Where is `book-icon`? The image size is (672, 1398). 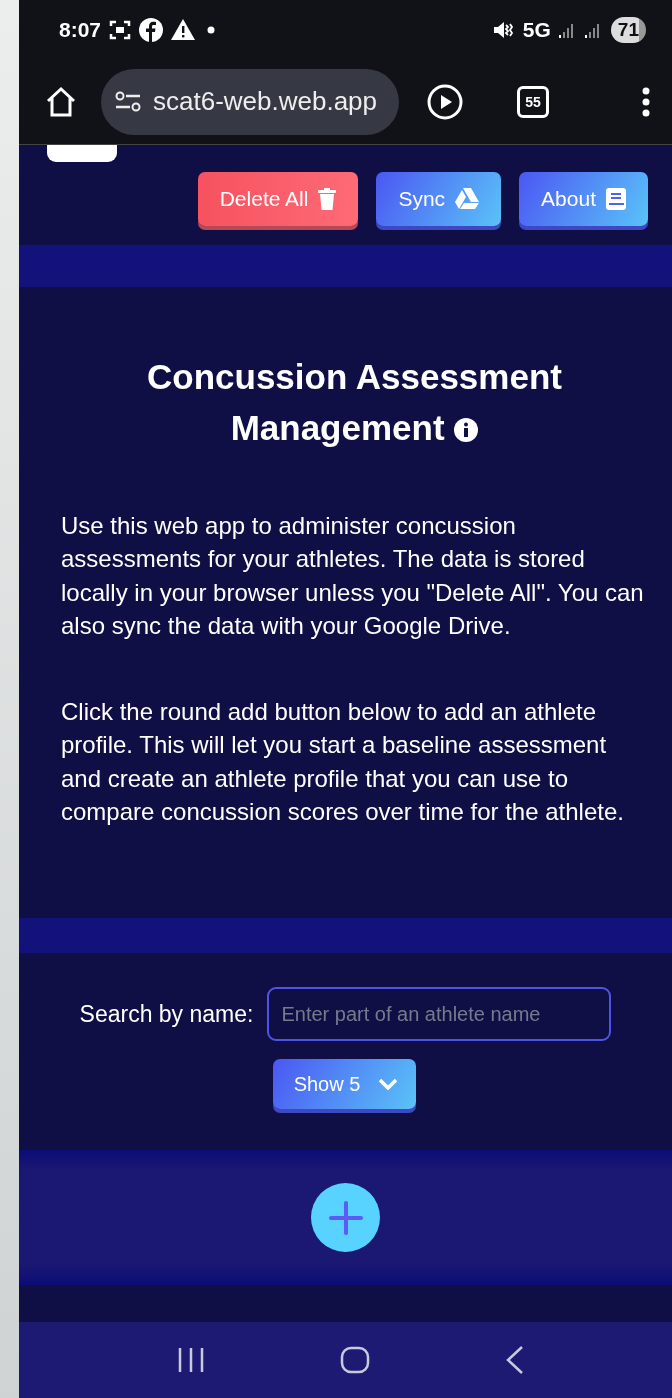 book-icon is located at coordinates (616, 198).